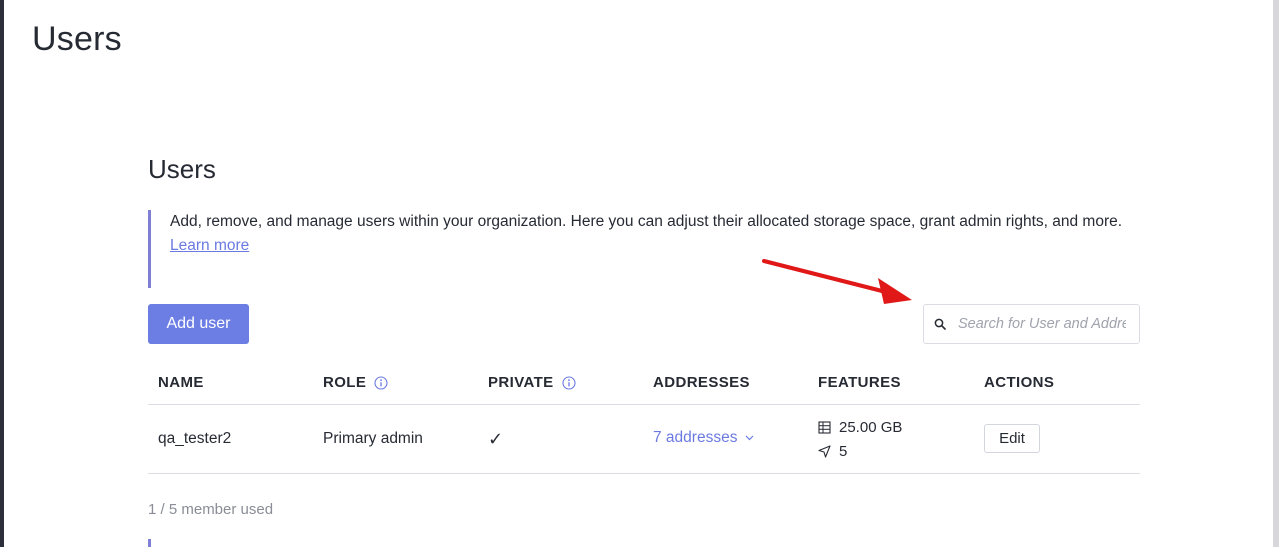 Image resolution: width=1279 pixels, height=547 pixels. I want to click on column-header-role-label: ROLE, so click(345, 382).